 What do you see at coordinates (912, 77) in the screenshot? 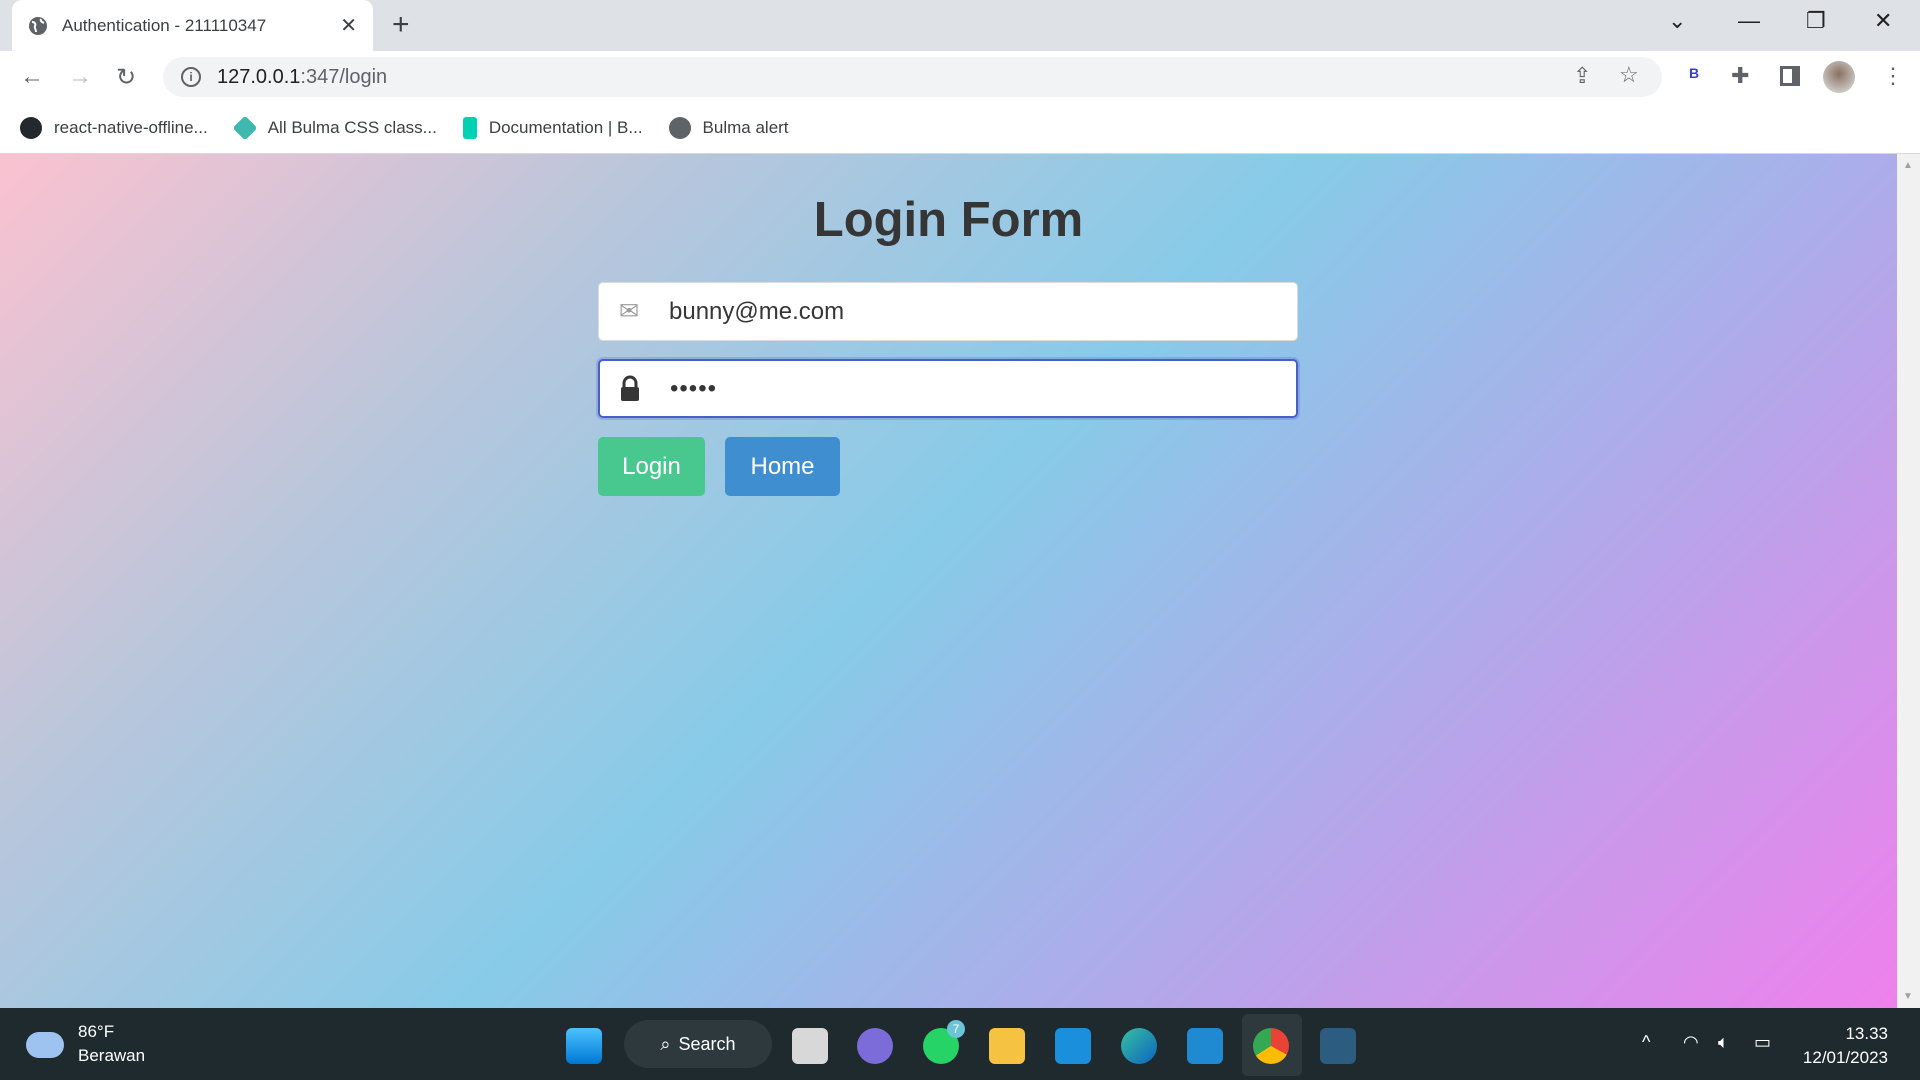
I see `address-bar: i 127.0.0.1:347/login ⇪ ☆` at bounding box center [912, 77].